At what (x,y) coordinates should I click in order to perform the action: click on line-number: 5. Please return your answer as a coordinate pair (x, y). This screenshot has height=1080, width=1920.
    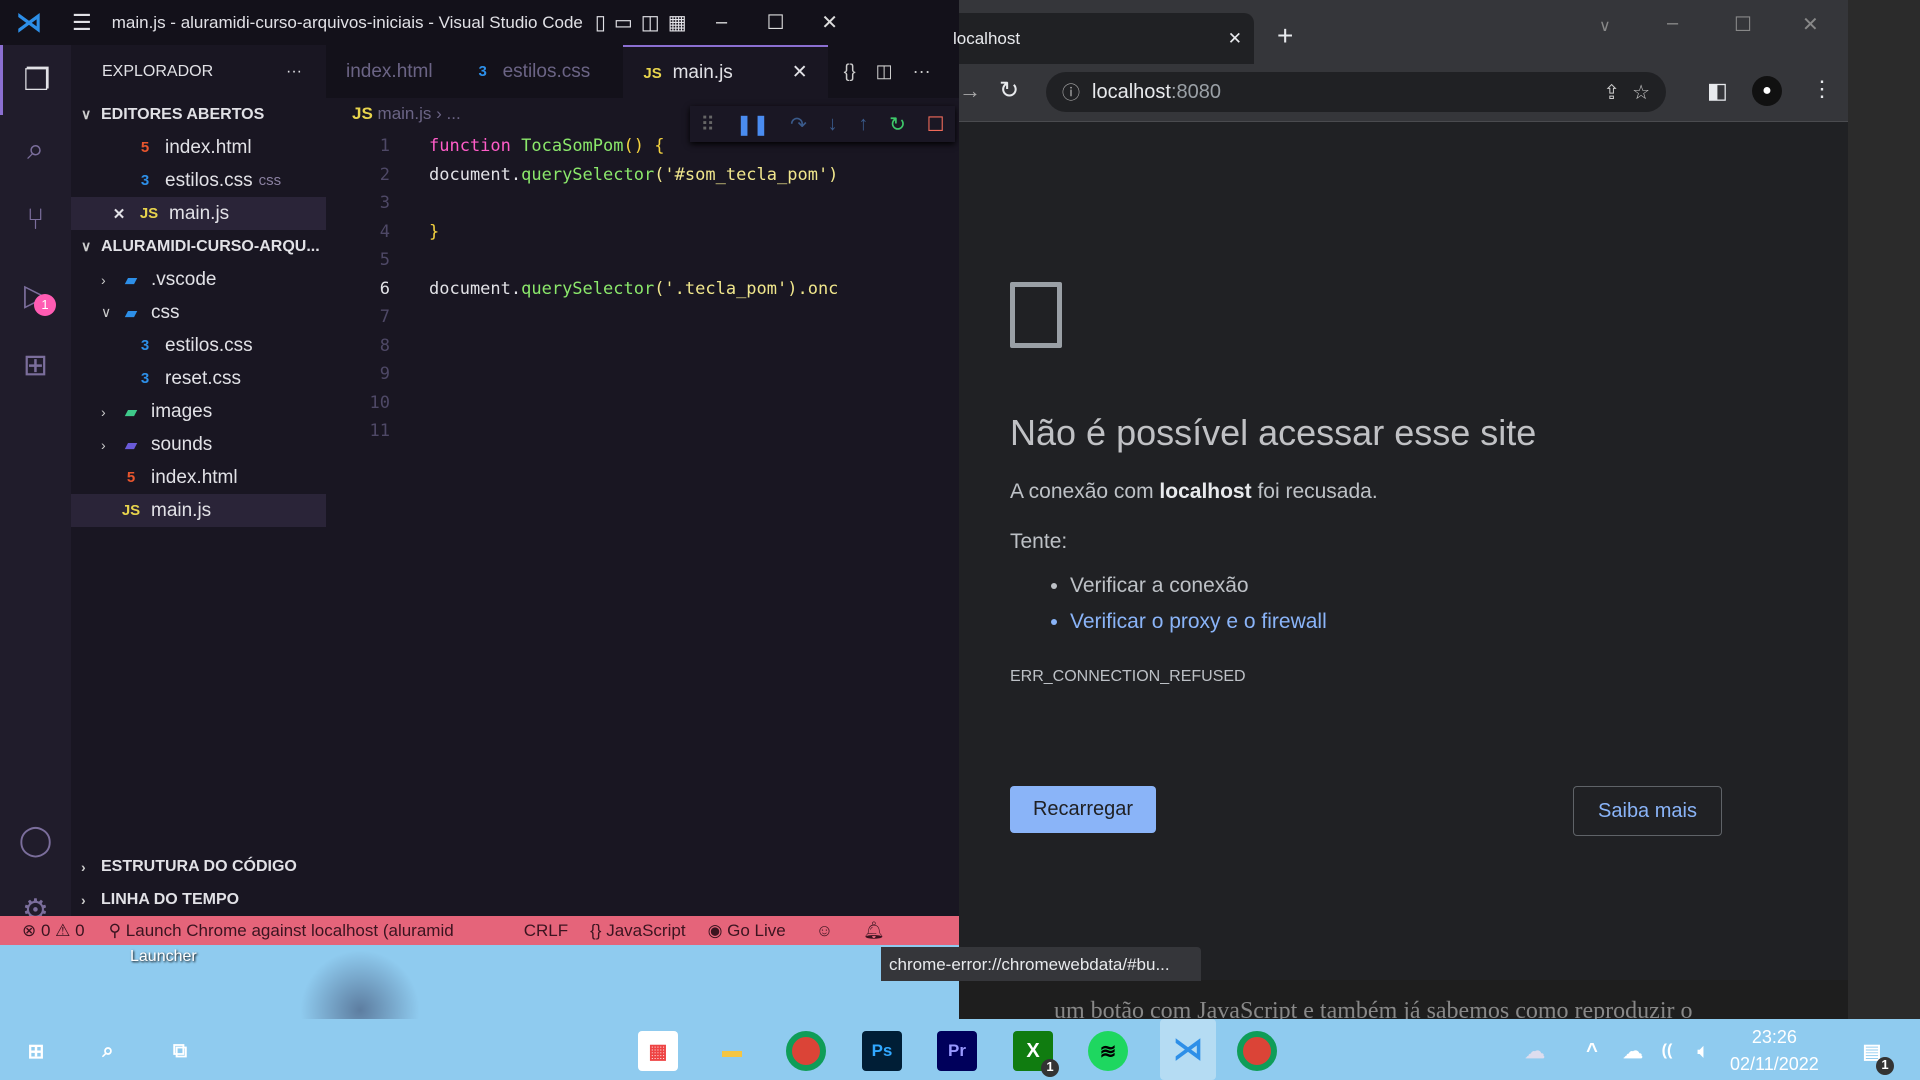
    Looking at the image, I should click on (384, 260).